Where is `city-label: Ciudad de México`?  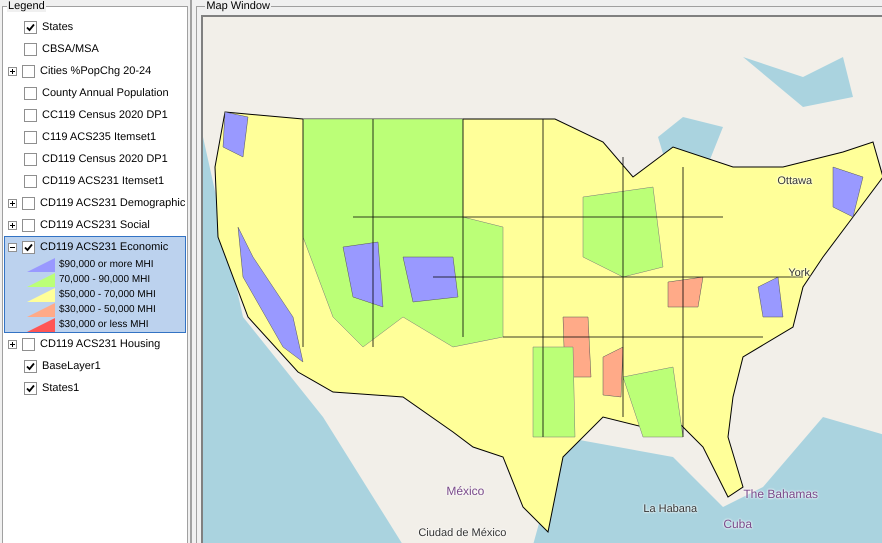
city-label: Ciudad de México is located at coordinates (462, 533).